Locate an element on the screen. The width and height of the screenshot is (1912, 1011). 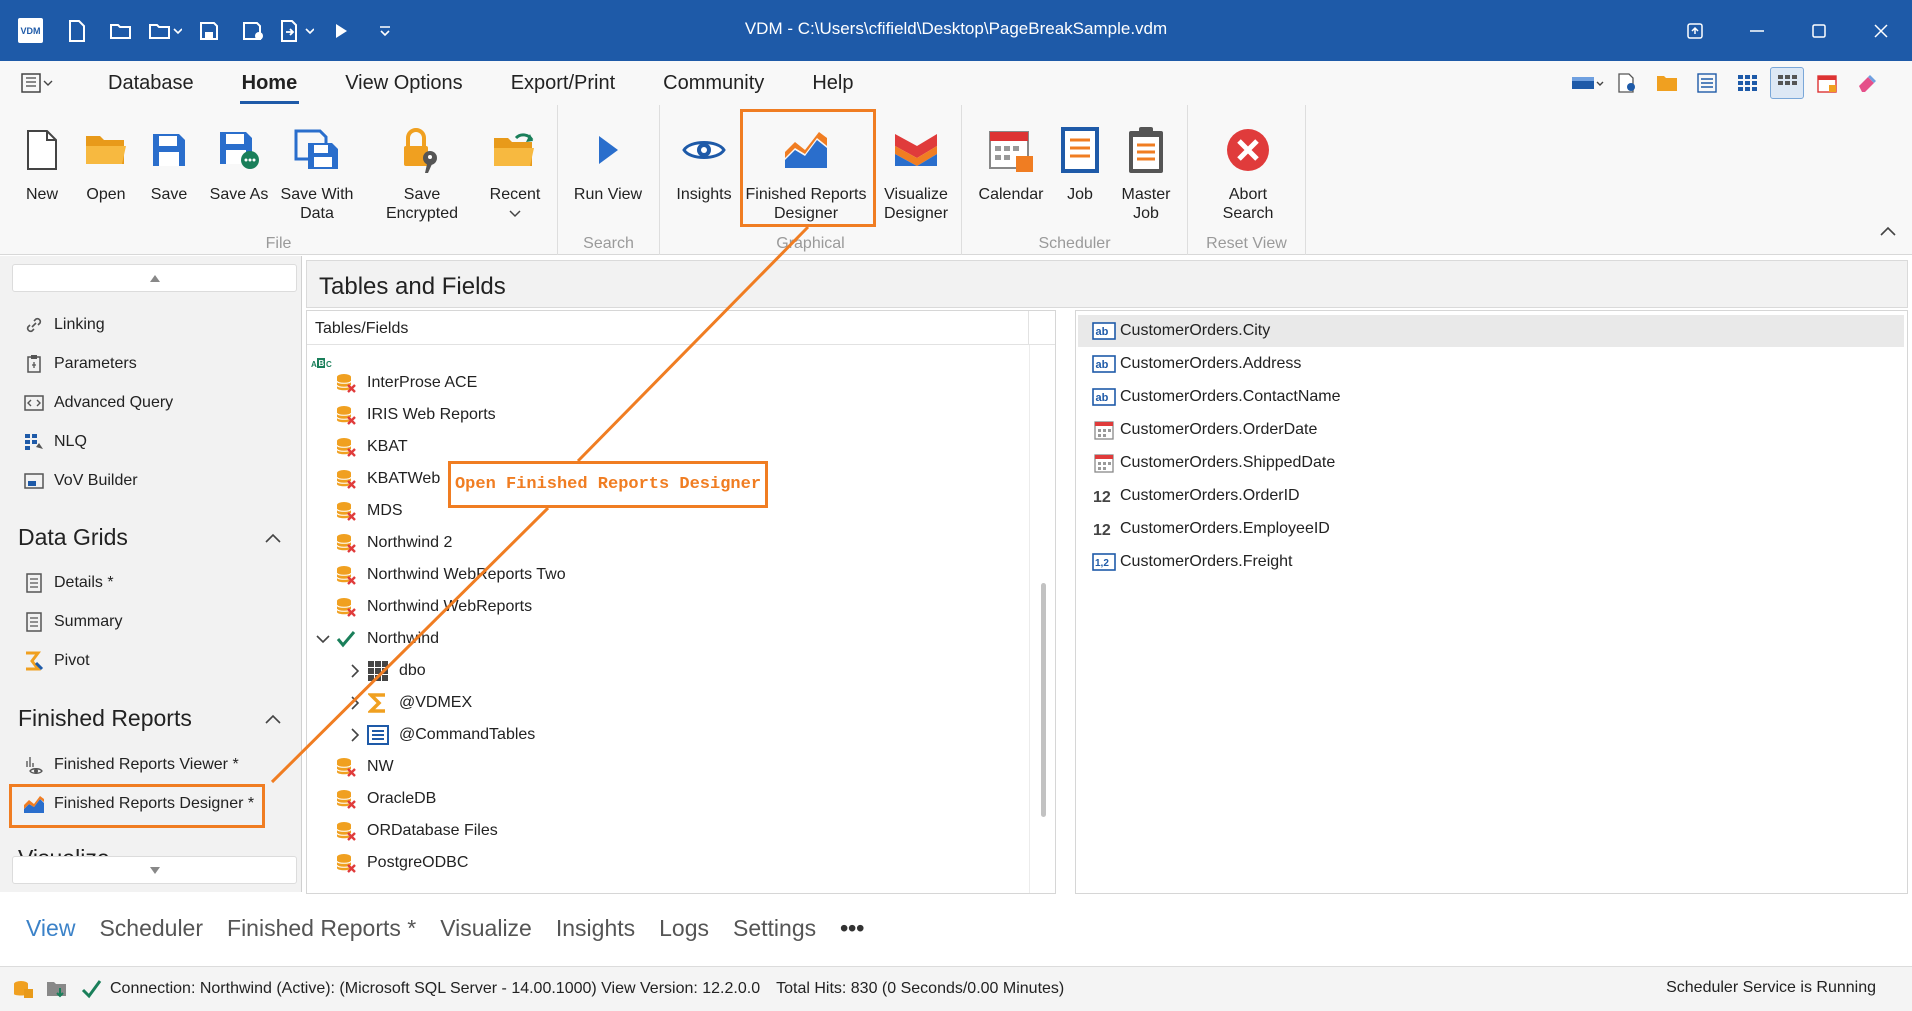
tile-view-icon is located at coordinates (1787, 83).